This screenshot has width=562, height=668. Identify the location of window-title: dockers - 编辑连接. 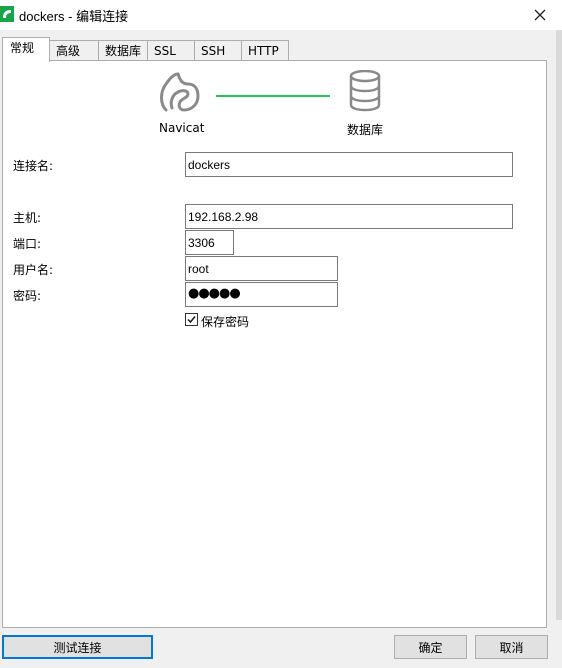
(74, 16).